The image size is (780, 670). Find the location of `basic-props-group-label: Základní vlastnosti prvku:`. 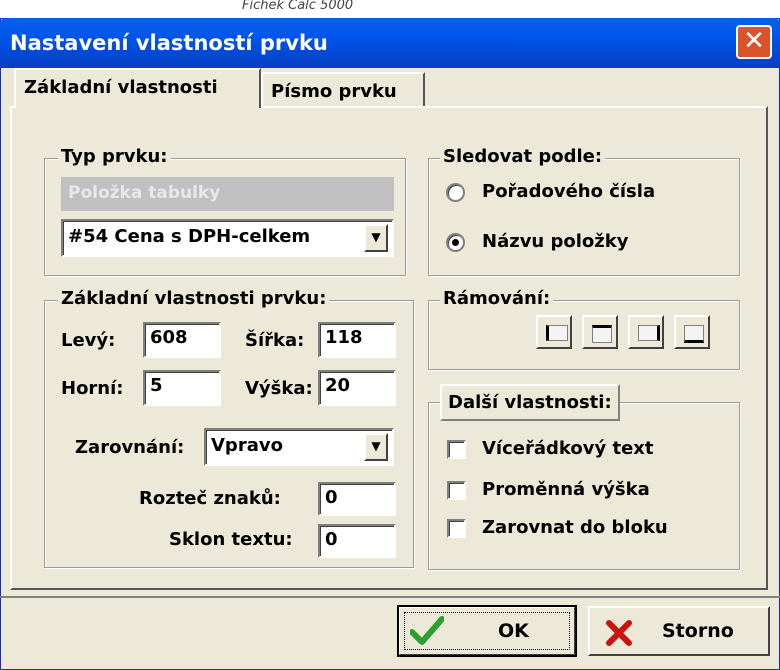

basic-props-group-label: Základní vlastnosti prvku: is located at coordinates (194, 298).